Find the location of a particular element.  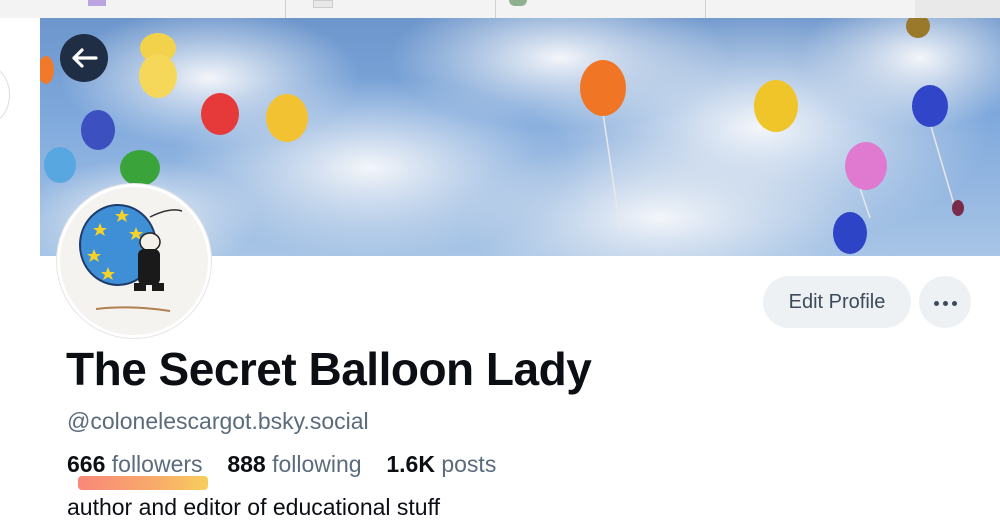

browser-tab-strip is located at coordinates (500, 9).